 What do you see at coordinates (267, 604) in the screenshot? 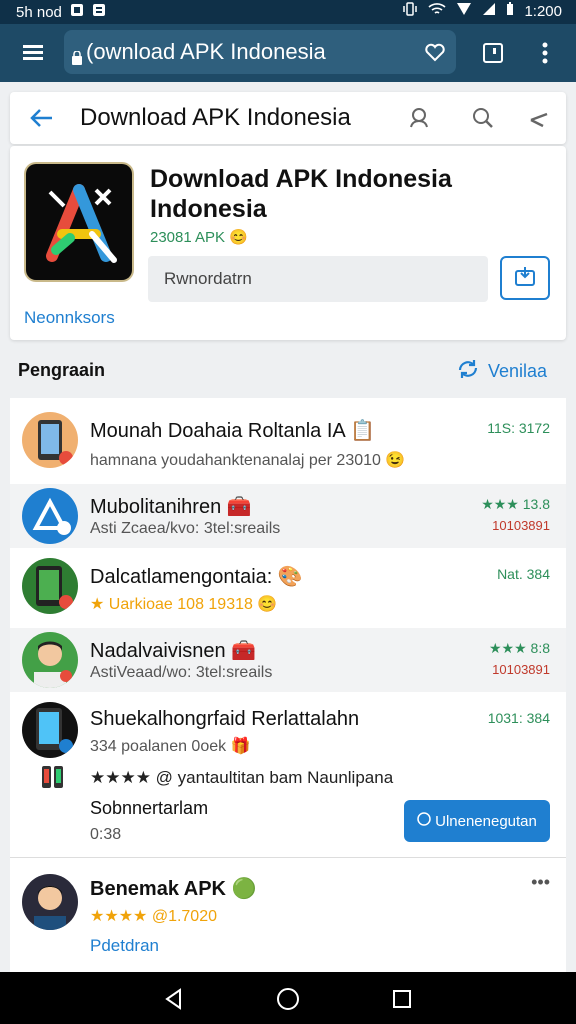
I see `list-item-subtitle-emoji: 😊` at bounding box center [267, 604].